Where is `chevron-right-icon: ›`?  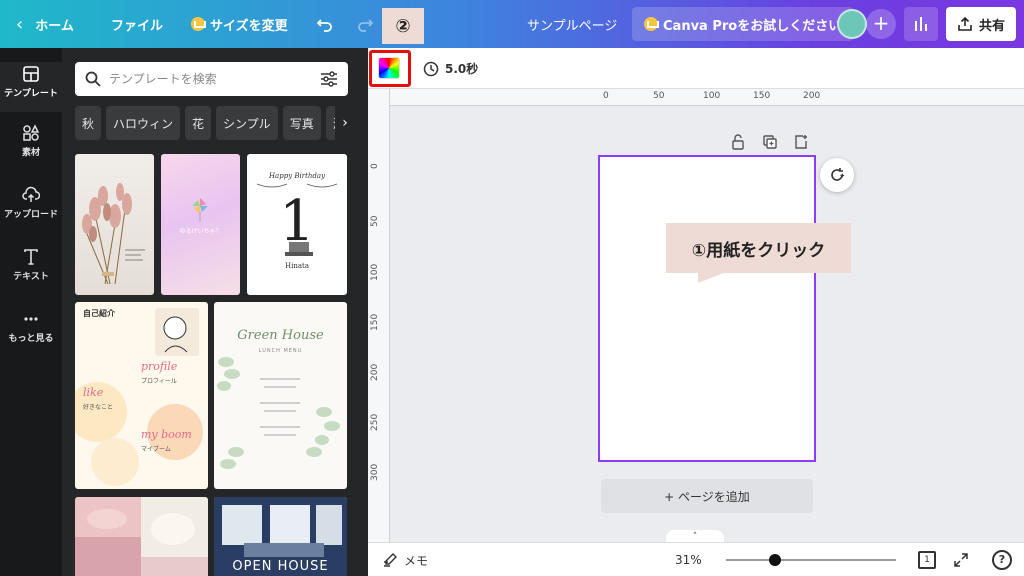 chevron-right-icon: › is located at coordinates (345, 123).